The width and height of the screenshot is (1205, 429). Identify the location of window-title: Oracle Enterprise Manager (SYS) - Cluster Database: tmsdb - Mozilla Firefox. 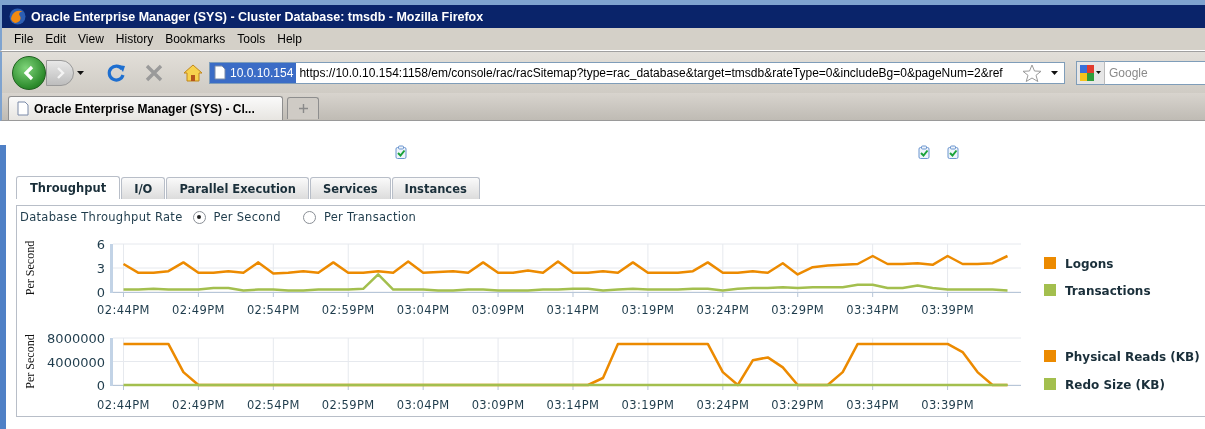
(257, 16).